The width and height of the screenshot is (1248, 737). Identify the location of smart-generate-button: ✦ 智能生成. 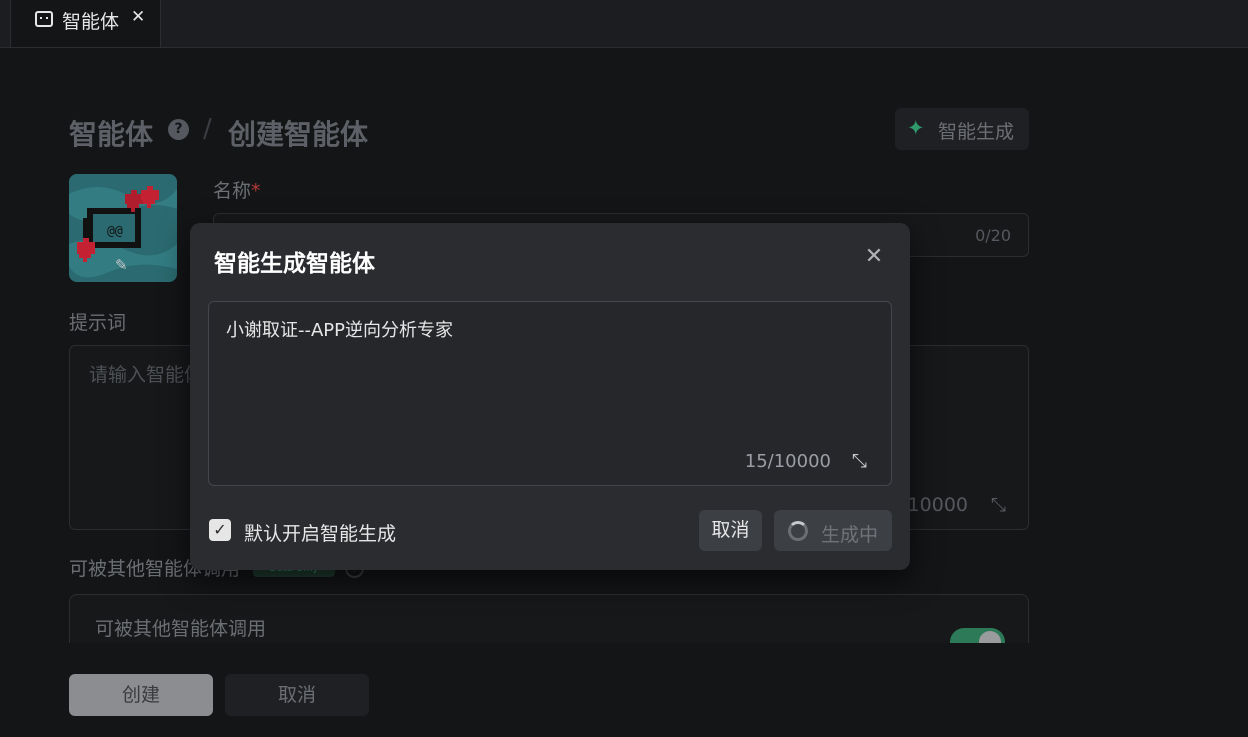
(962, 129).